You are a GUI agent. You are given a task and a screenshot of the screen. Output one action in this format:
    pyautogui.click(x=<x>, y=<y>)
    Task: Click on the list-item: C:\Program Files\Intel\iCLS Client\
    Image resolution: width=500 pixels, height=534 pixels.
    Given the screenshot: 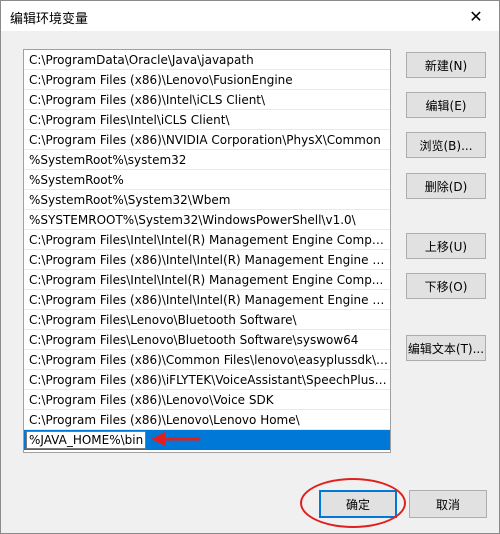 What is the action you would take?
    pyautogui.click(x=207, y=120)
    